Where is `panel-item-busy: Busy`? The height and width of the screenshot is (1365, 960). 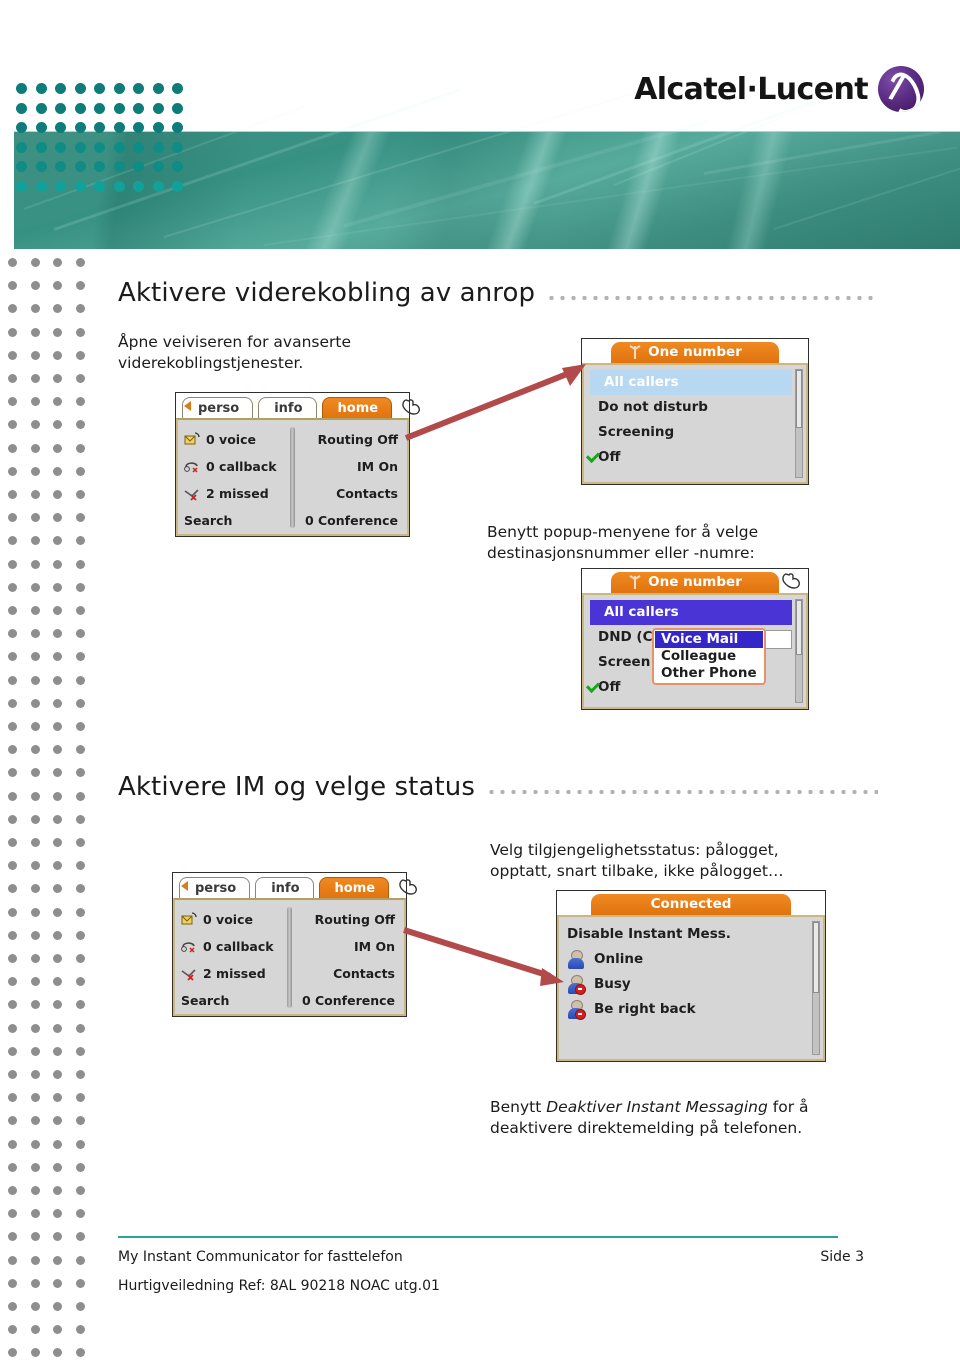
panel-item-busy: Busy is located at coordinates (691, 984).